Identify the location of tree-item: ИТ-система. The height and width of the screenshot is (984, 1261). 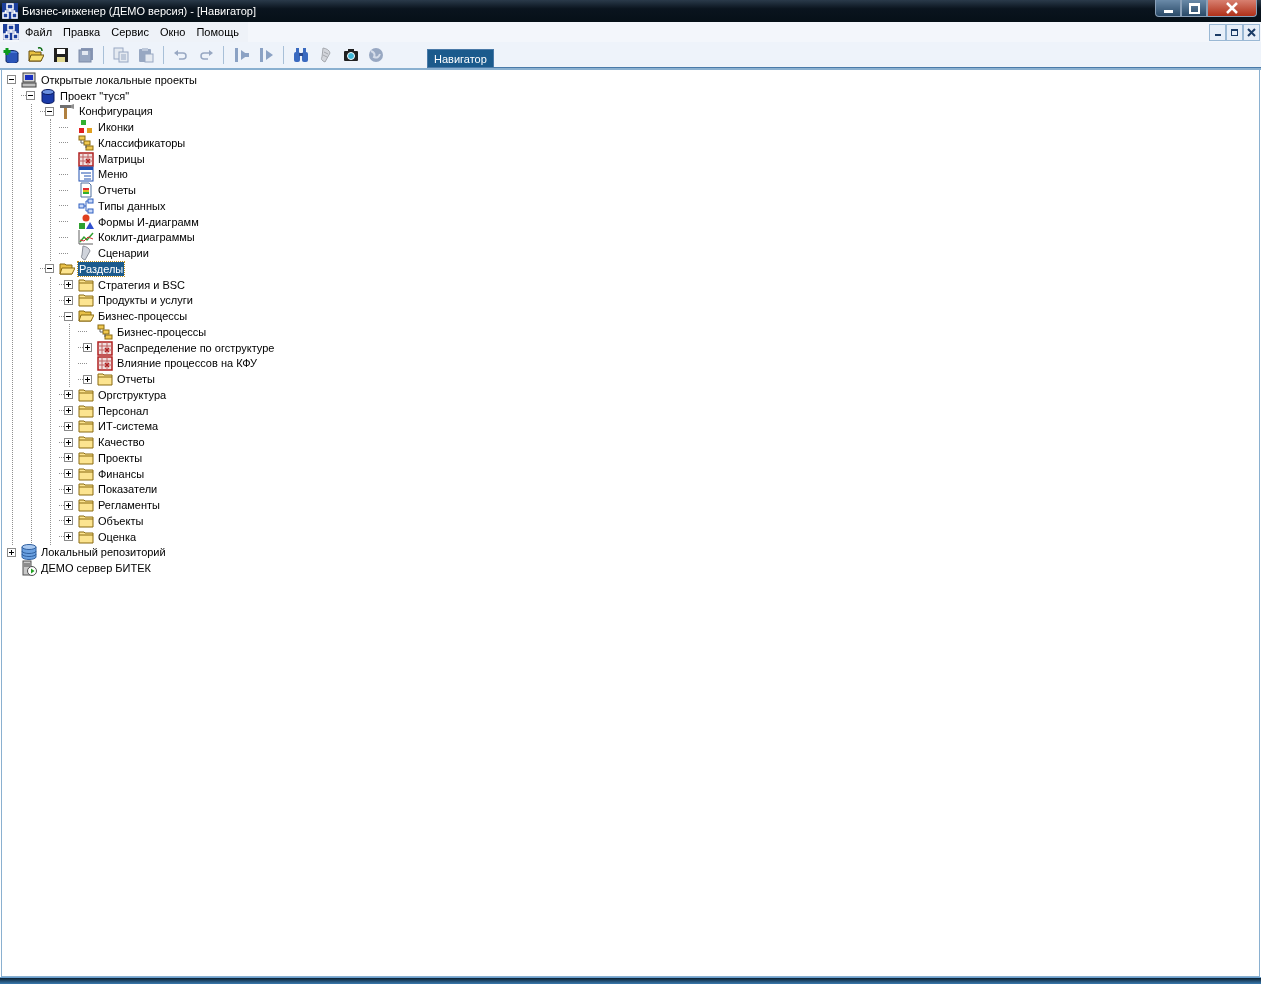
(128, 426).